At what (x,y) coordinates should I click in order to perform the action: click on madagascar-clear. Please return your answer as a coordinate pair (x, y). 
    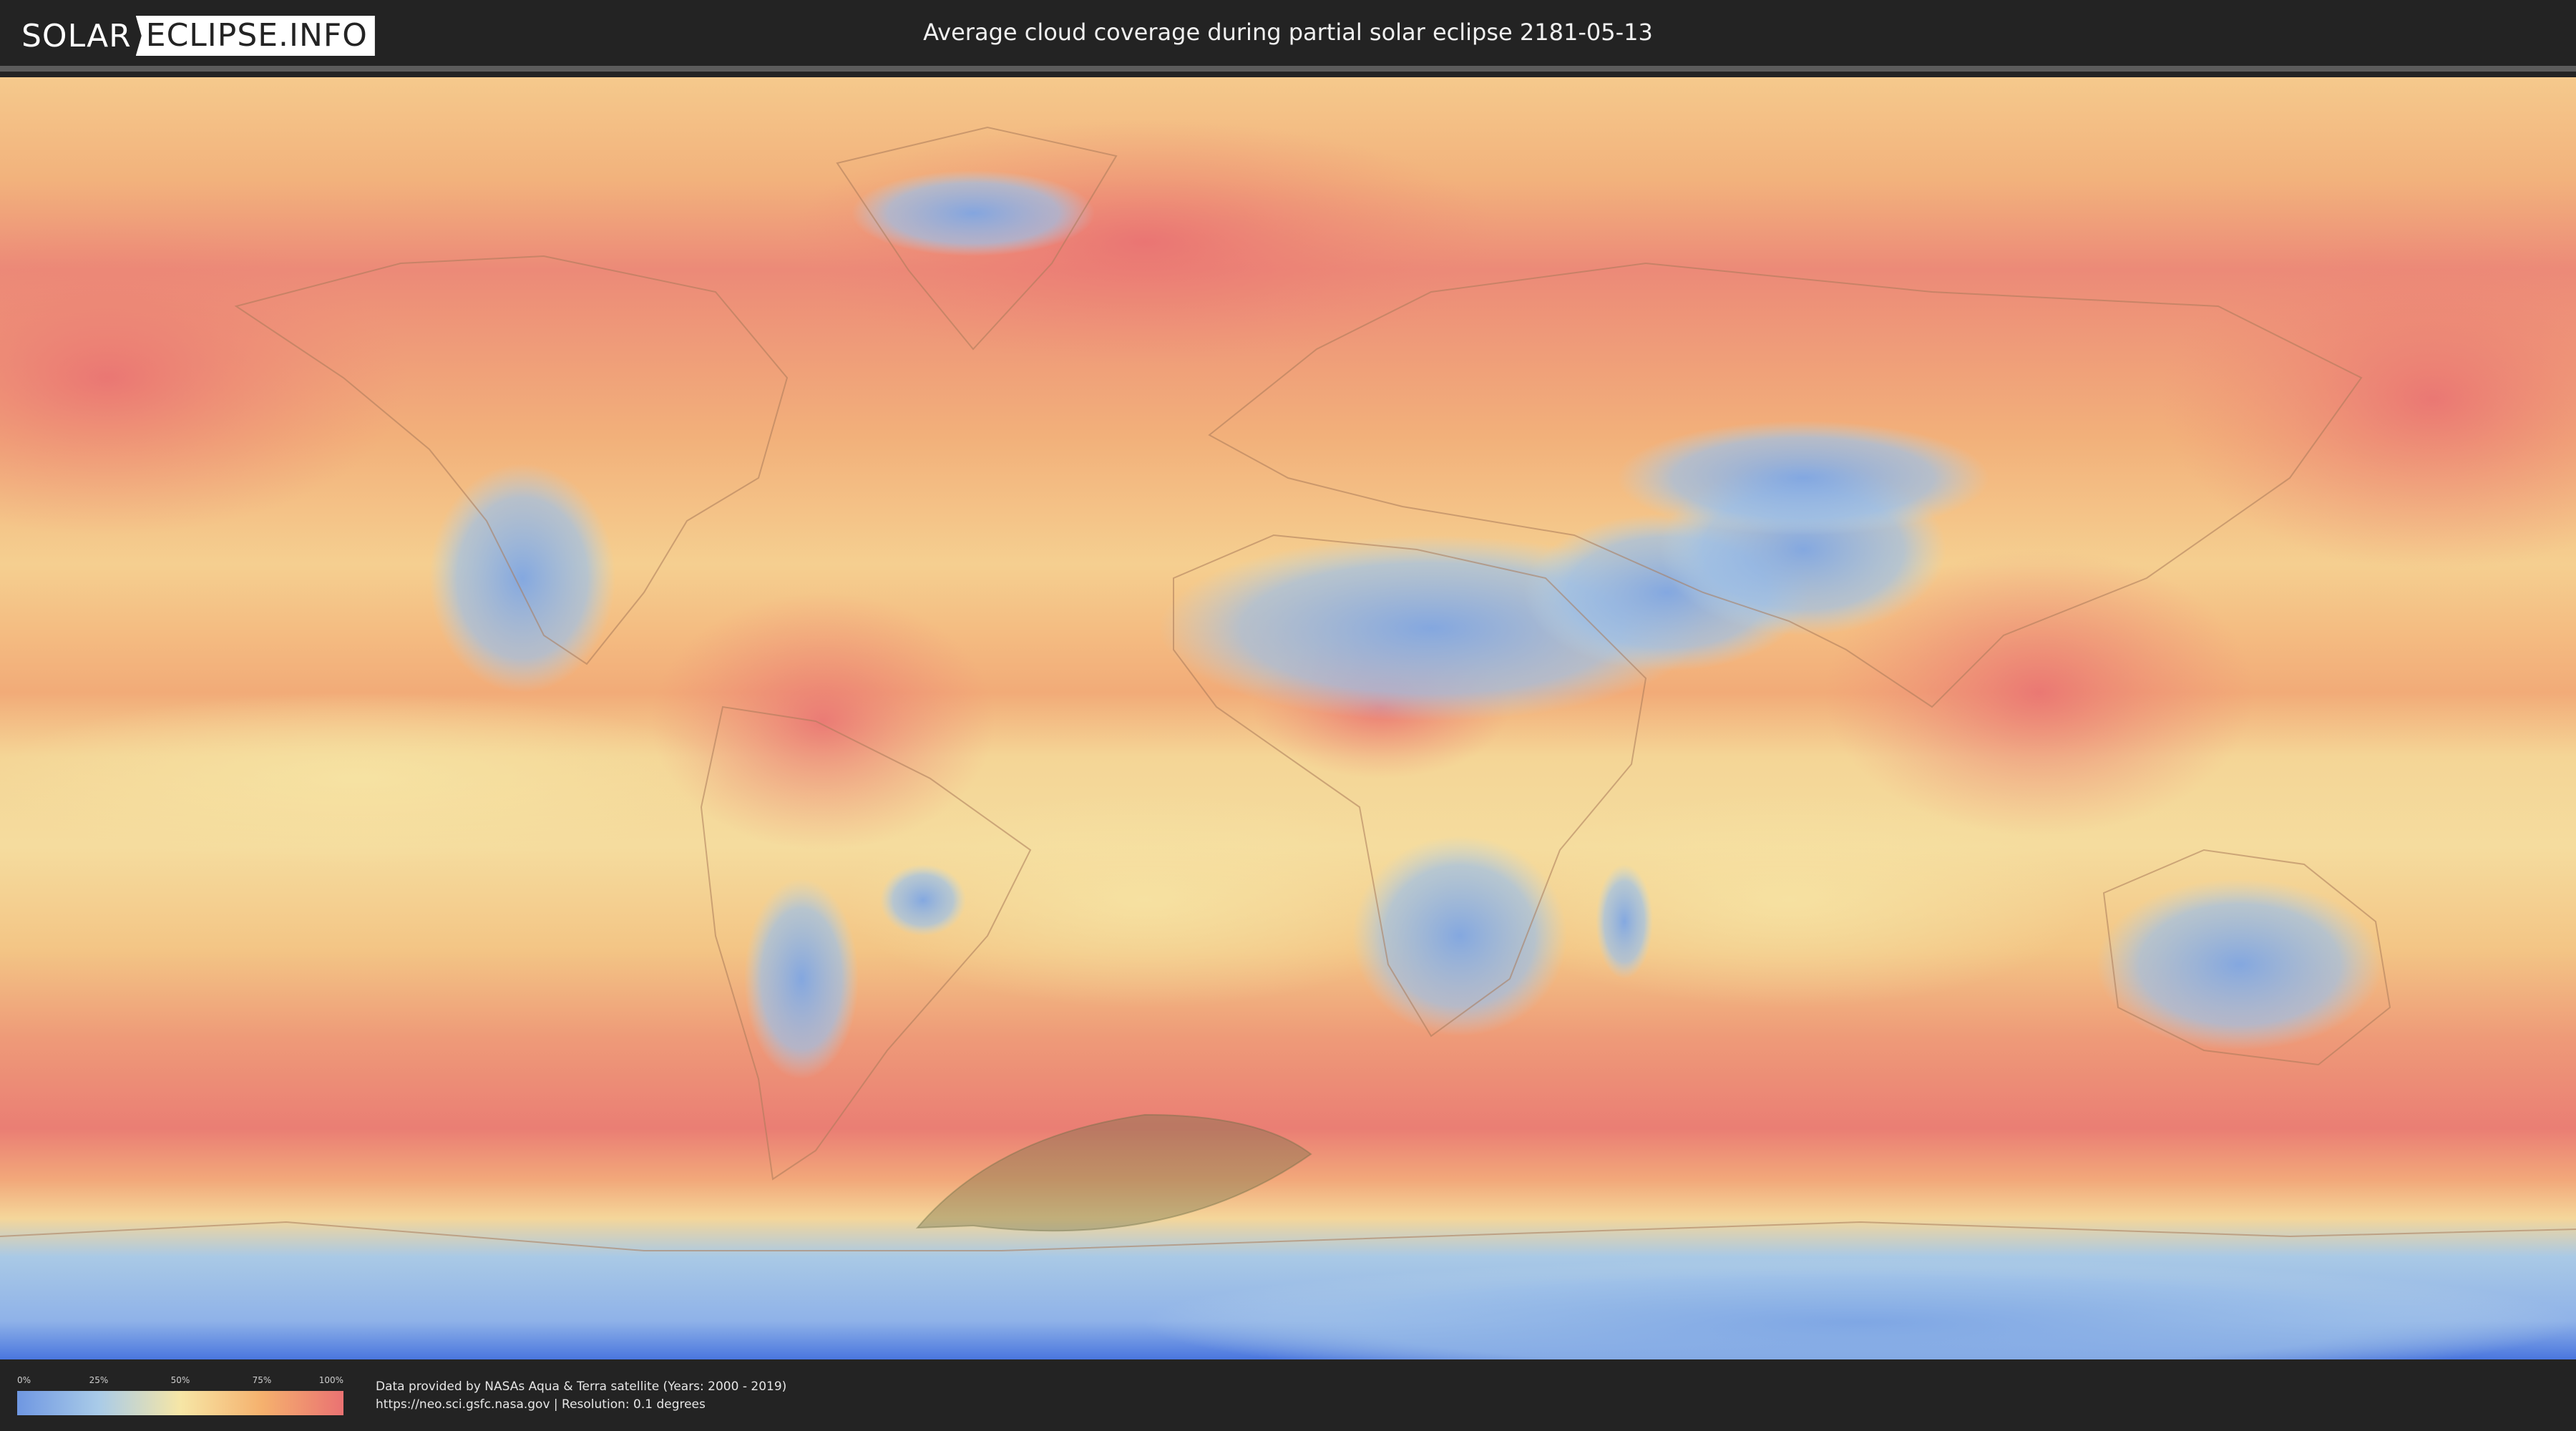
    Looking at the image, I should click on (1624, 922).